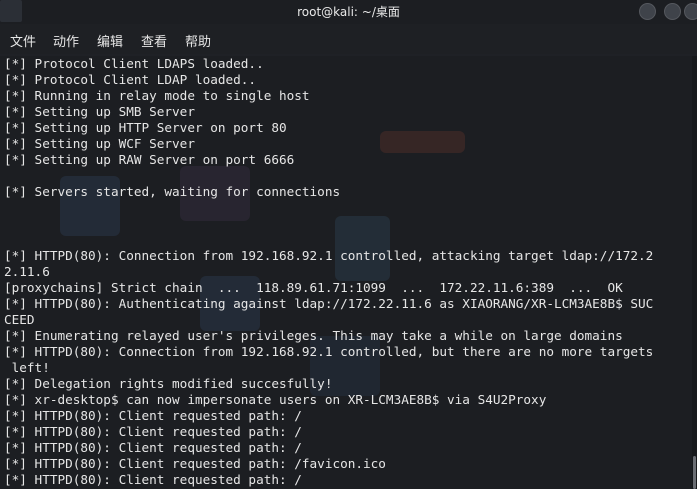 Image resolution: width=697 pixels, height=489 pixels. Describe the element at coordinates (19, 319) in the screenshot. I see `terminal-line: CEED` at that location.